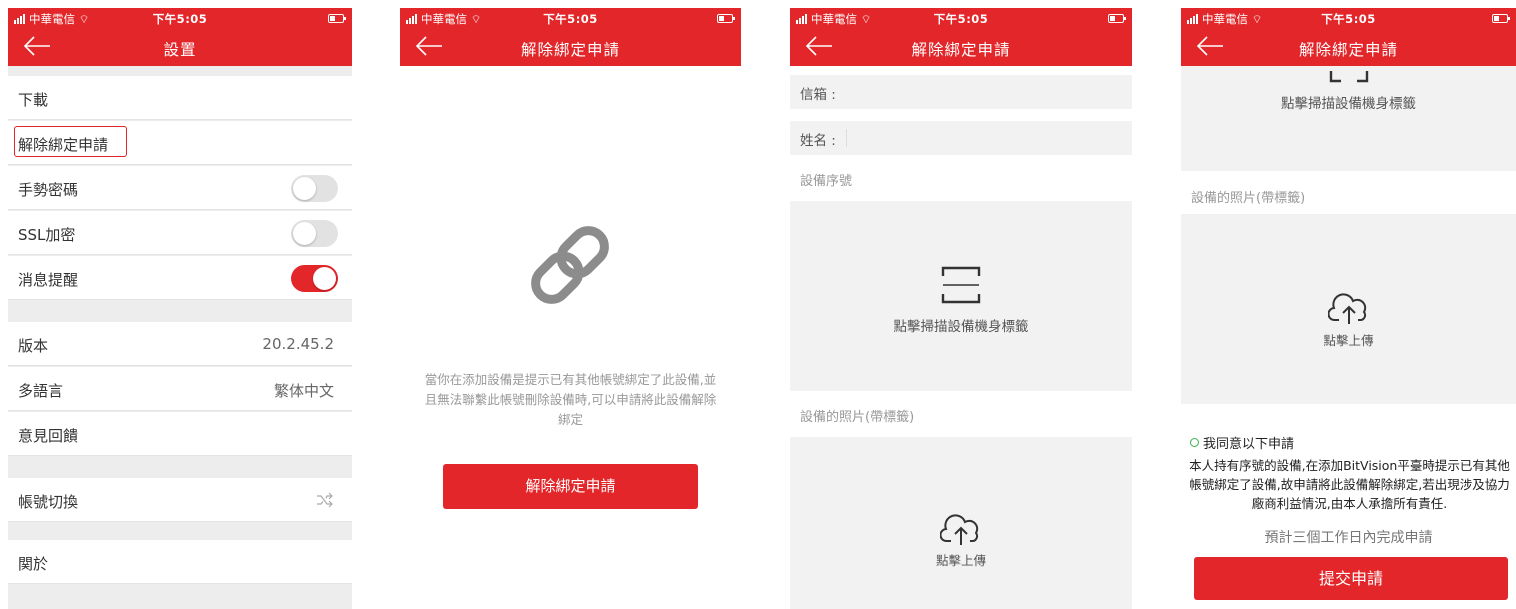 This screenshot has width=1516, height=609. What do you see at coordinates (314, 188) in the screenshot?
I see `gesture-password-toggle` at bounding box center [314, 188].